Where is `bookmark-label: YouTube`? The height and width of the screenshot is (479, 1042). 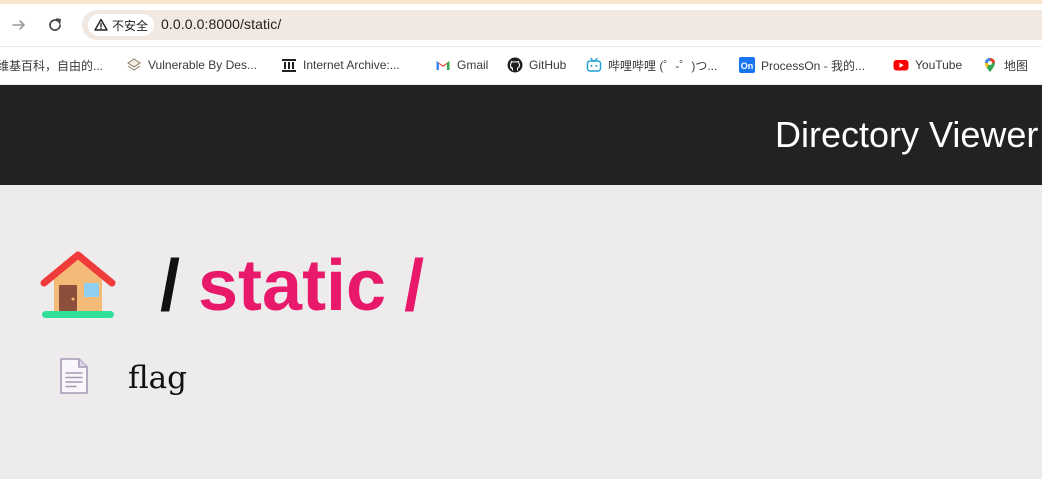 bookmark-label: YouTube is located at coordinates (939, 65).